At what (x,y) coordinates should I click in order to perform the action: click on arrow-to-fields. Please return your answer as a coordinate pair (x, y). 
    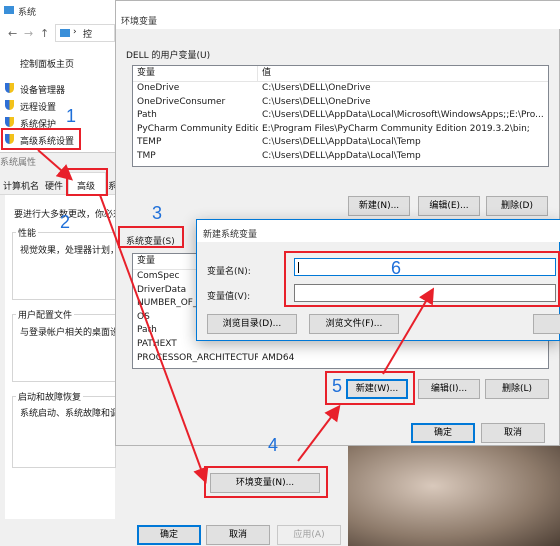
    Looking at the image, I should click on (408, 331).